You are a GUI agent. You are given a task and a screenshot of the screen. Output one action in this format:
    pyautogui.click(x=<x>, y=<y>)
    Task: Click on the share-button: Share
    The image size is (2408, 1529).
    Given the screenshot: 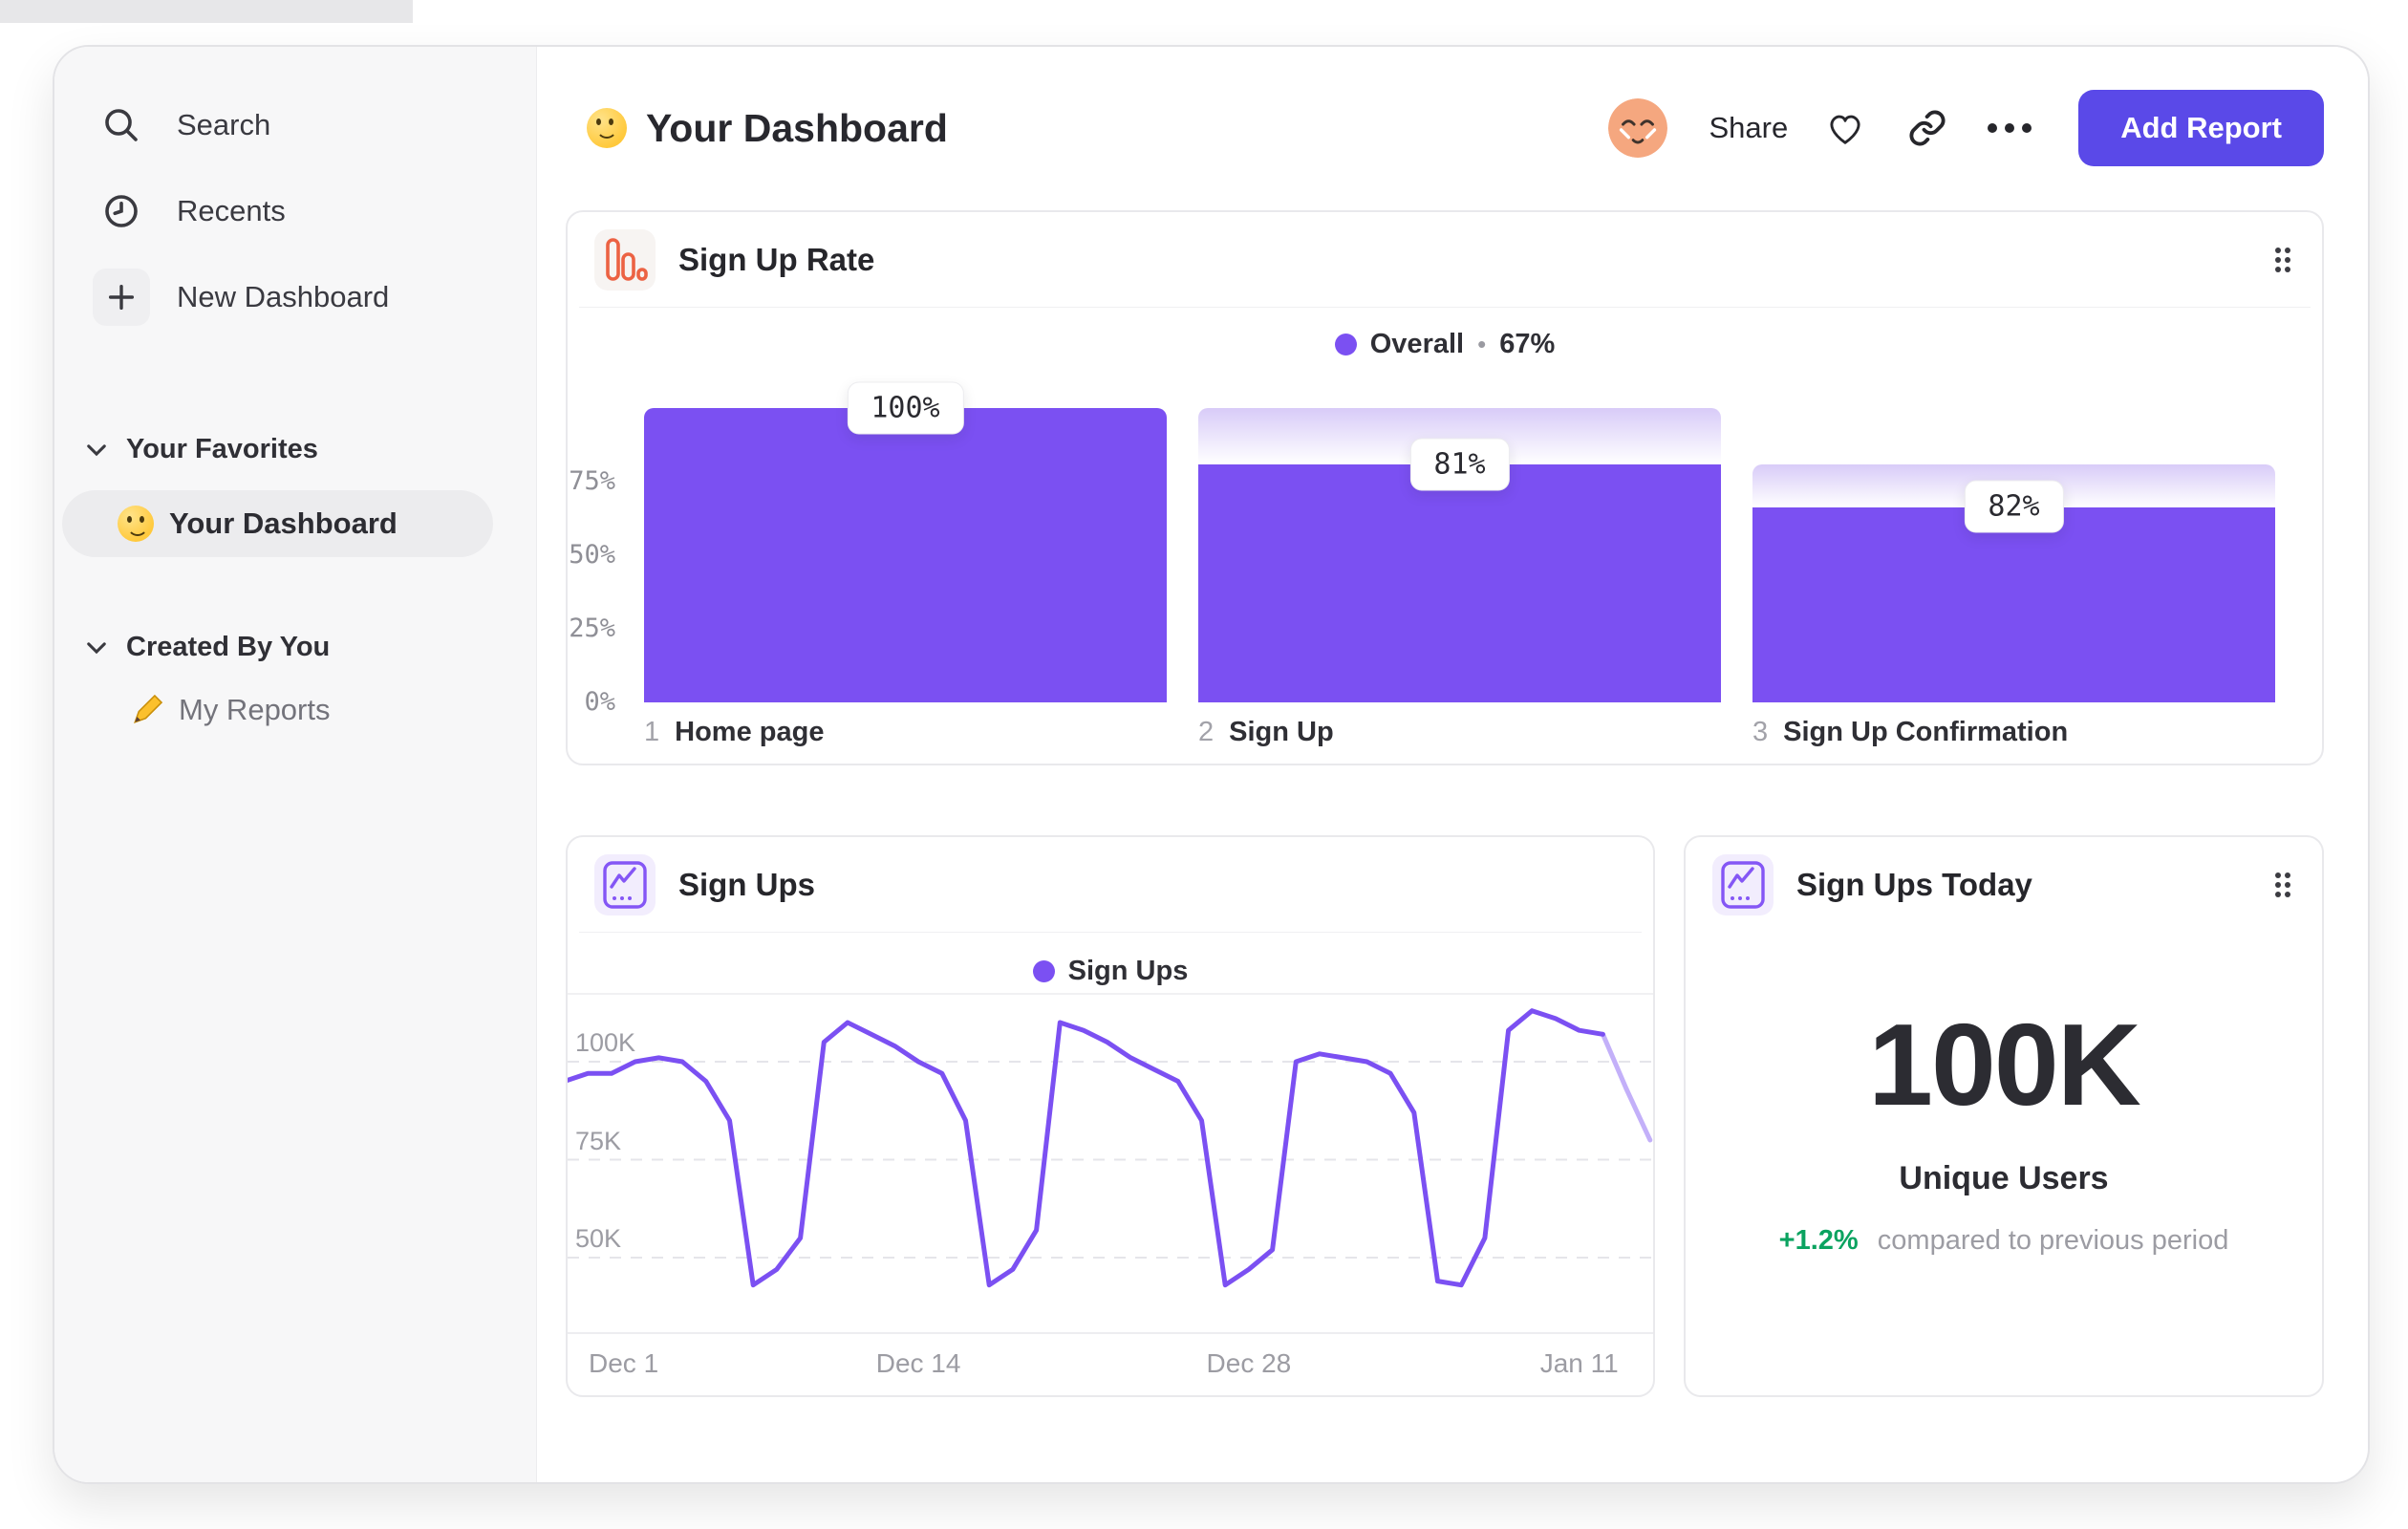 What is the action you would take?
    pyautogui.click(x=1749, y=128)
    